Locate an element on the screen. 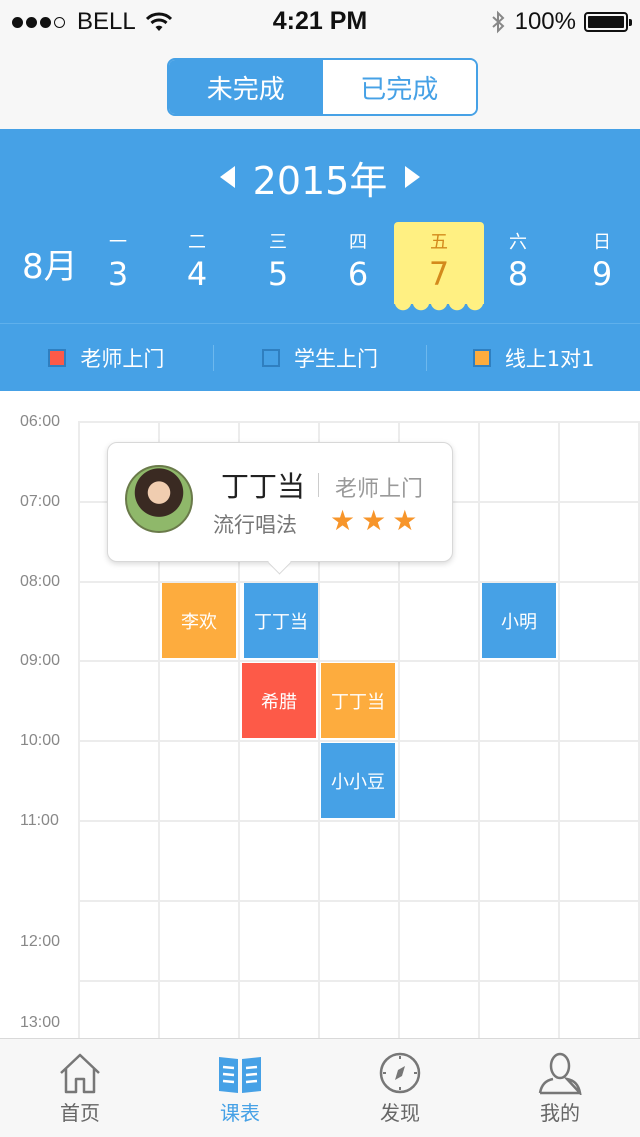 The height and width of the screenshot is (1137, 640). tab-label: 课表 is located at coordinates (240, 1113).